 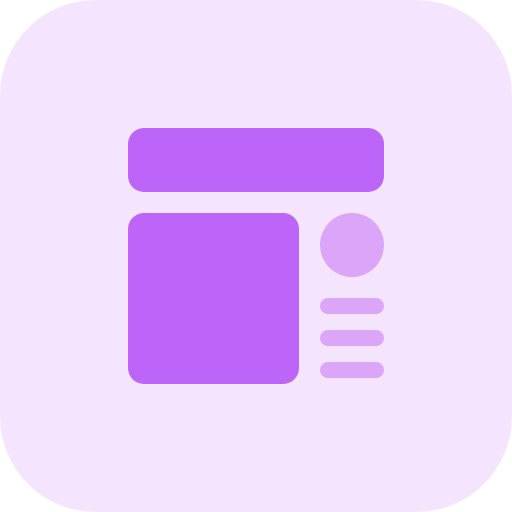 What do you see at coordinates (213, 298) in the screenshot?
I see `main-panel-shape` at bounding box center [213, 298].